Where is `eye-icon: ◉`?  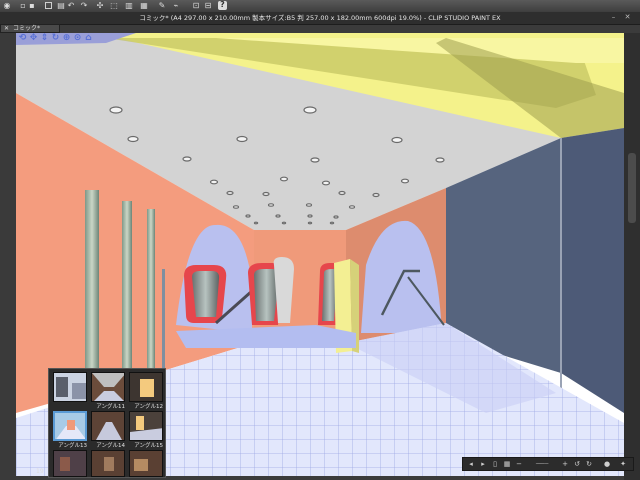
eye-icon: ◉ is located at coordinates (7, 6).